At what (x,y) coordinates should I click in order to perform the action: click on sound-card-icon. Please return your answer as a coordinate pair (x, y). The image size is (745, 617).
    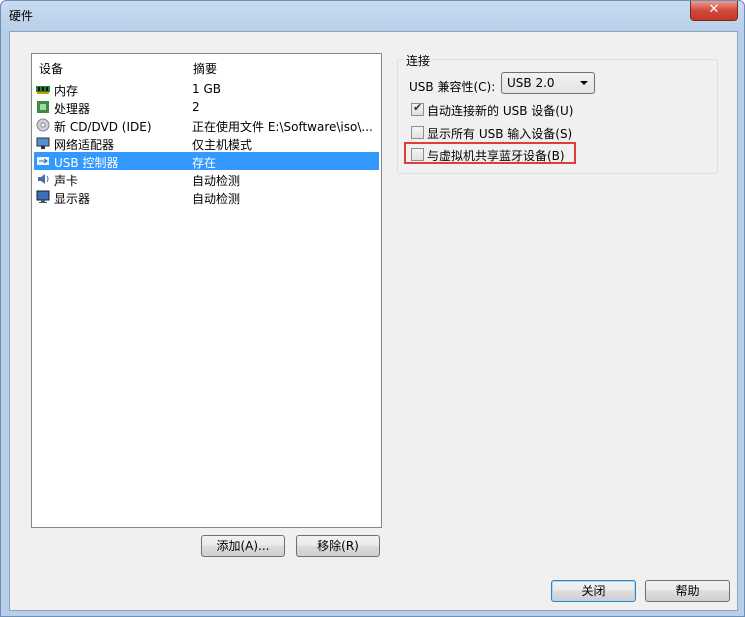
    Looking at the image, I should click on (43, 179).